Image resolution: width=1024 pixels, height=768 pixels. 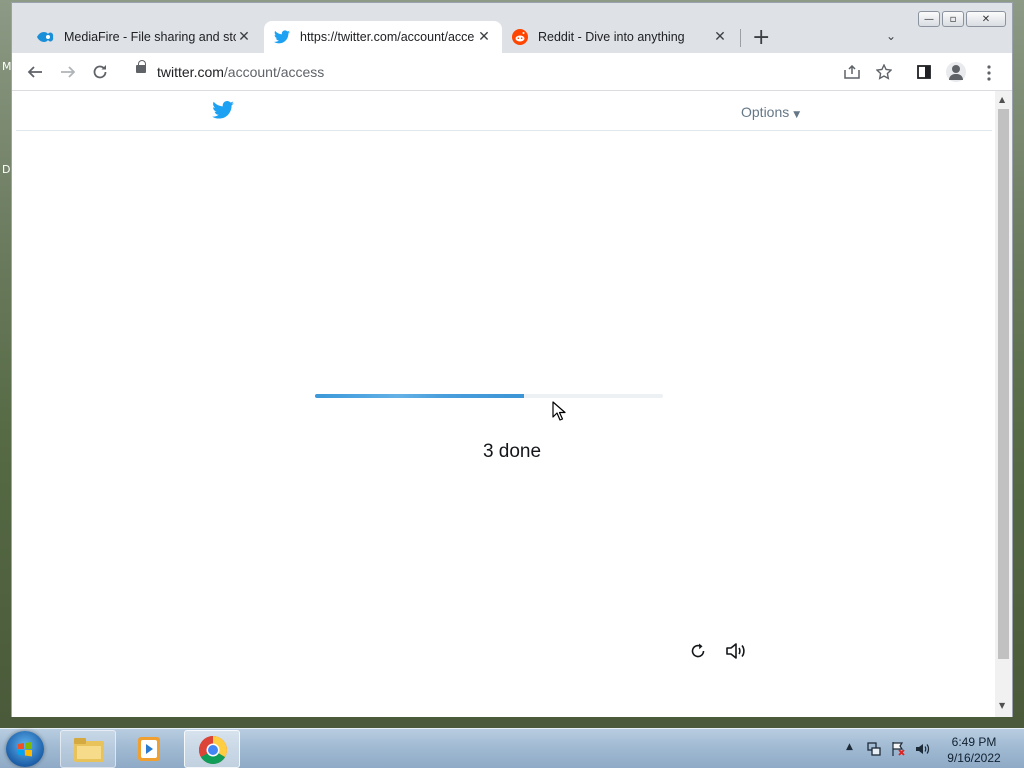 I want to click on back-arrow-icon, so click(x=35, y=72).